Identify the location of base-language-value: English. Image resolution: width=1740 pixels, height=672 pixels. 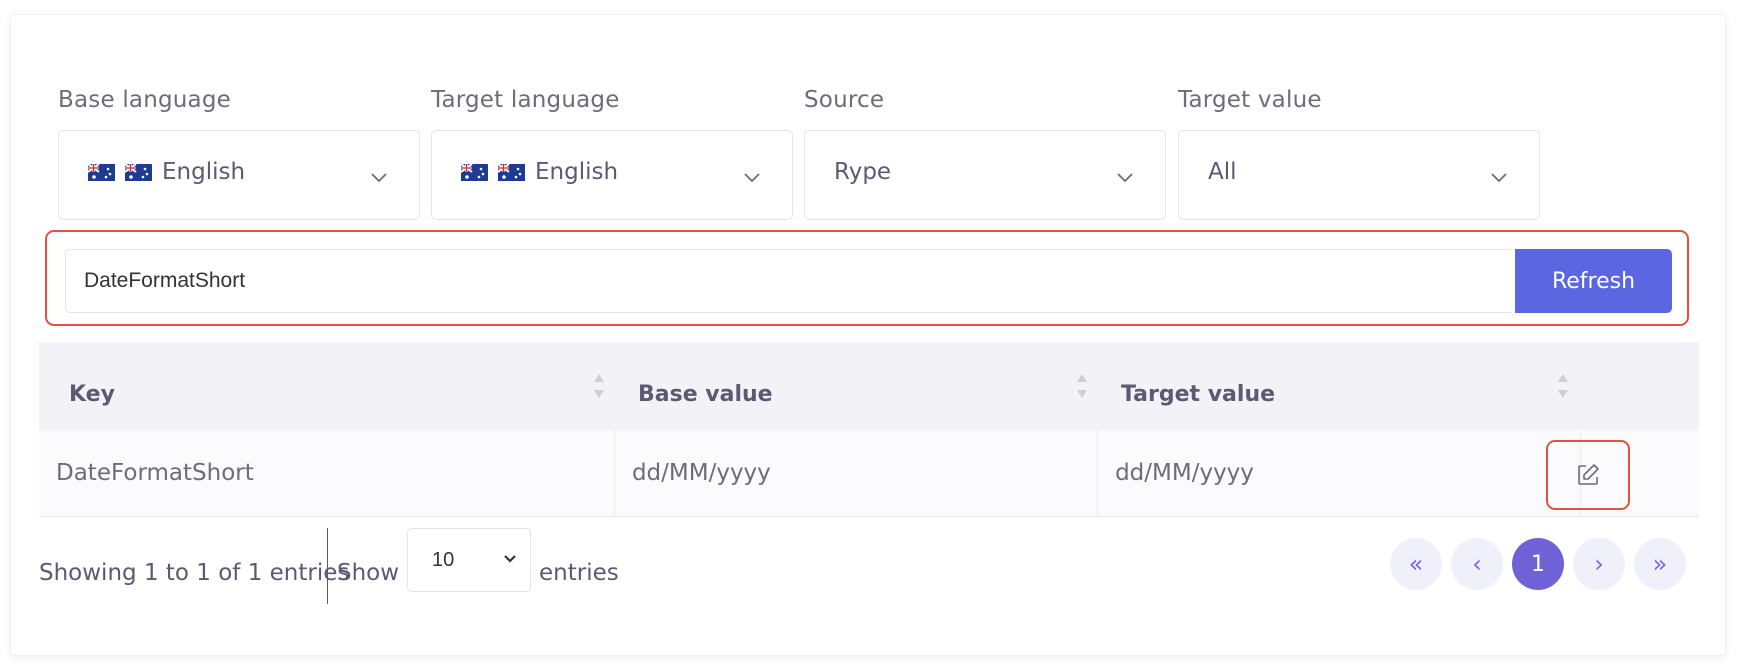
(204, 172).